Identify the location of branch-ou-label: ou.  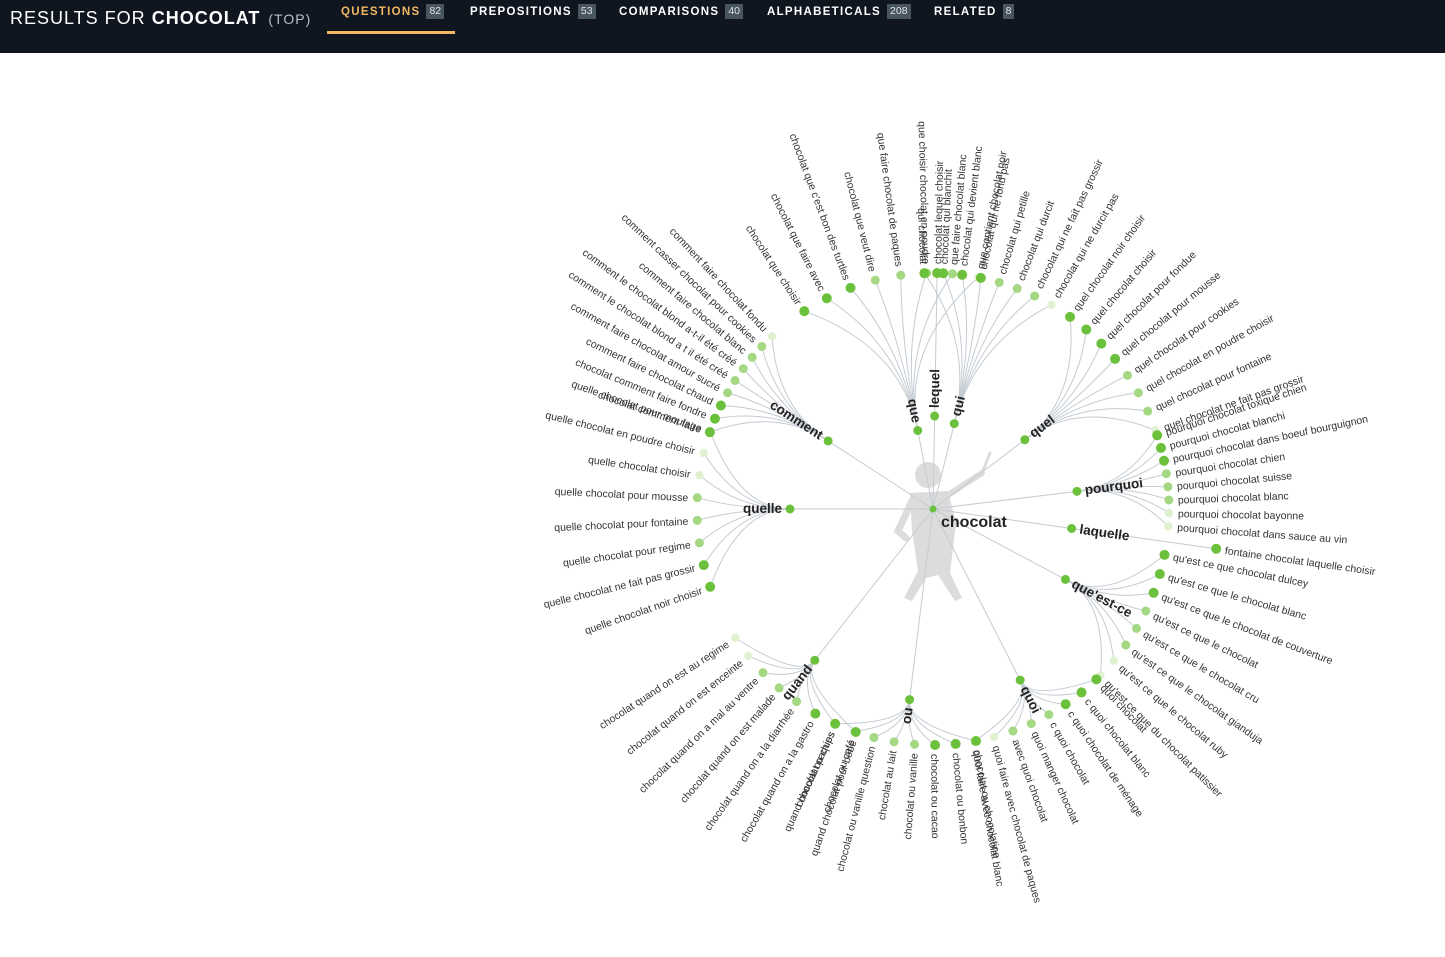
(907, 716).